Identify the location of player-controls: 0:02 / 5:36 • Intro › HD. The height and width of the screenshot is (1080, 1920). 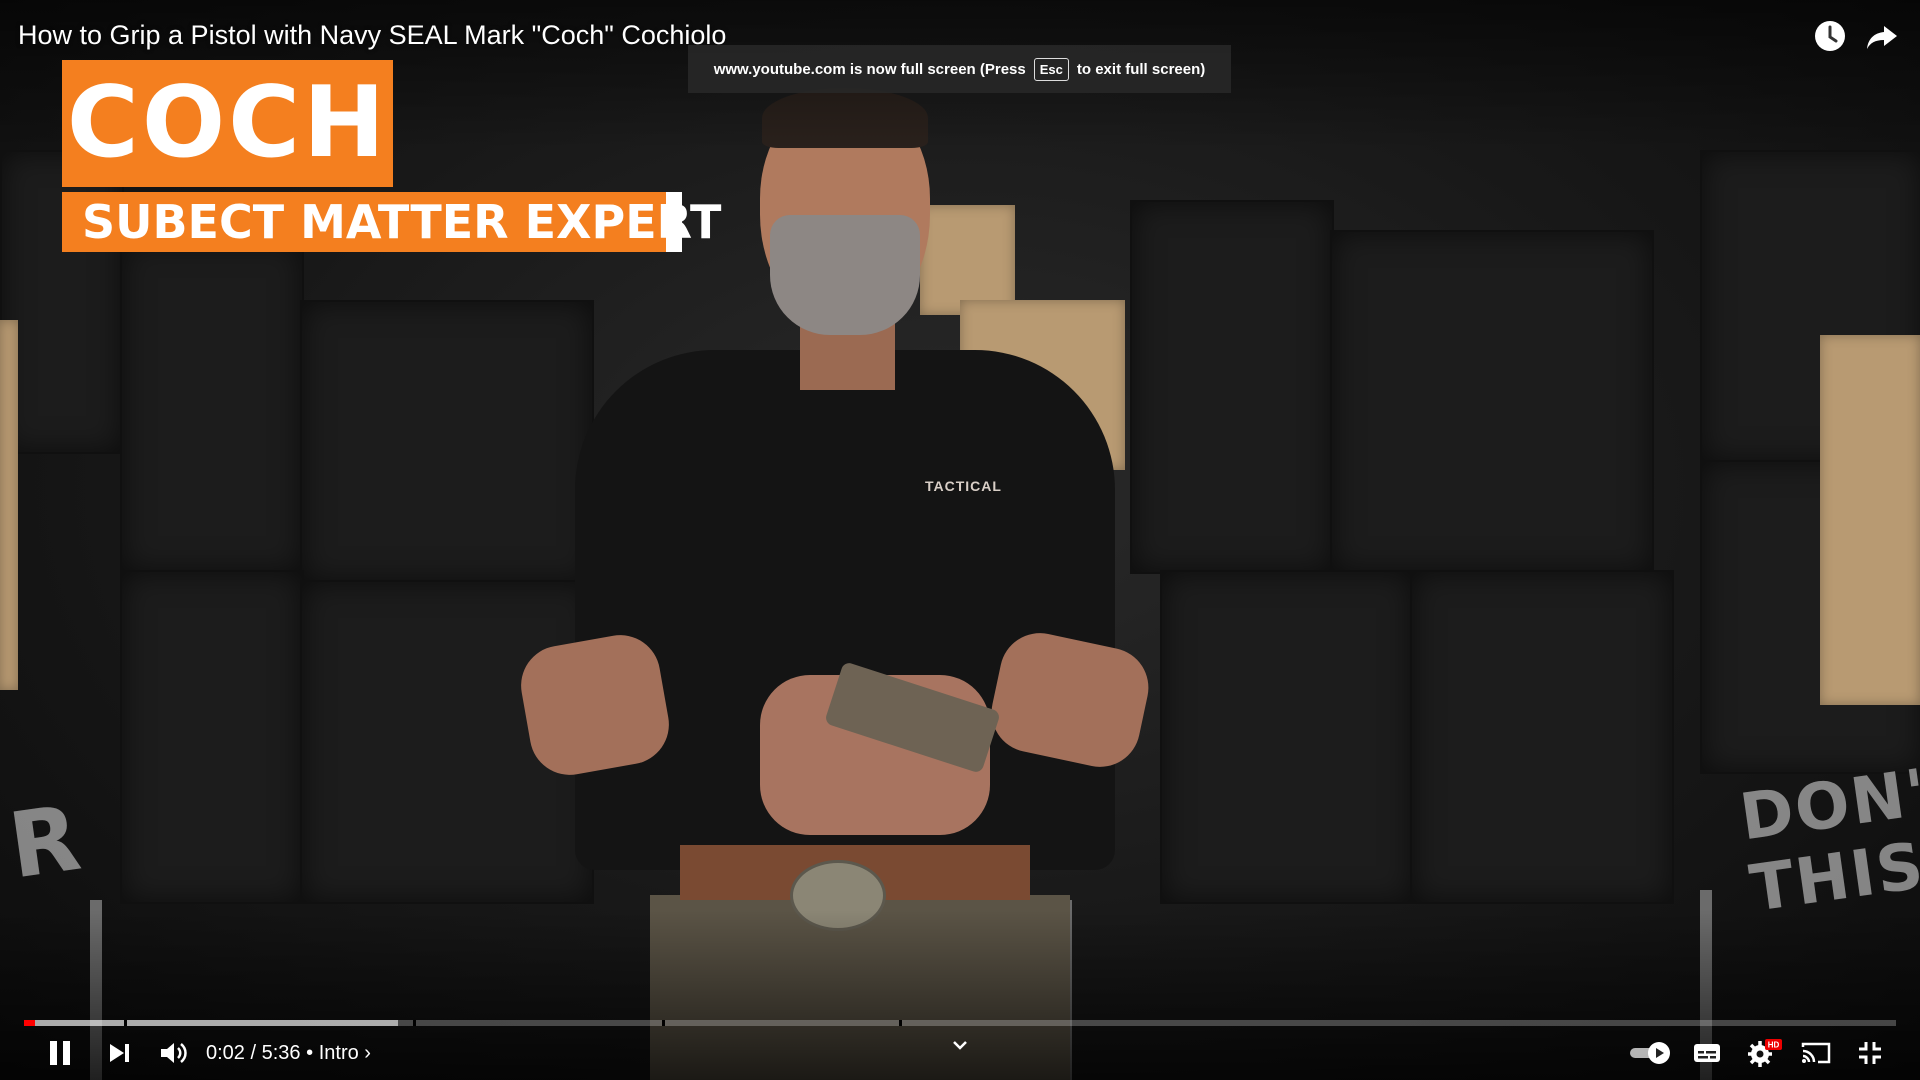
(960, 1053).